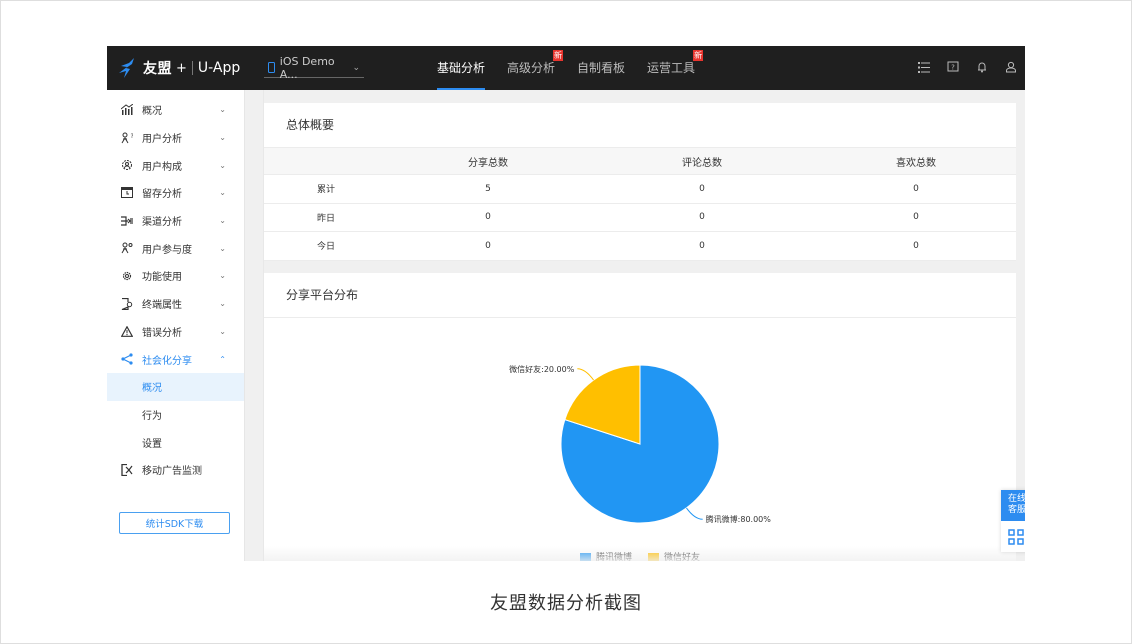 The width and height of the screenshot is (1132, 644). What do you see at coordinates (162, 333) in the screenshot?
I see `sidebar-item-label: 错误分析` at bounding box center [162, 333].